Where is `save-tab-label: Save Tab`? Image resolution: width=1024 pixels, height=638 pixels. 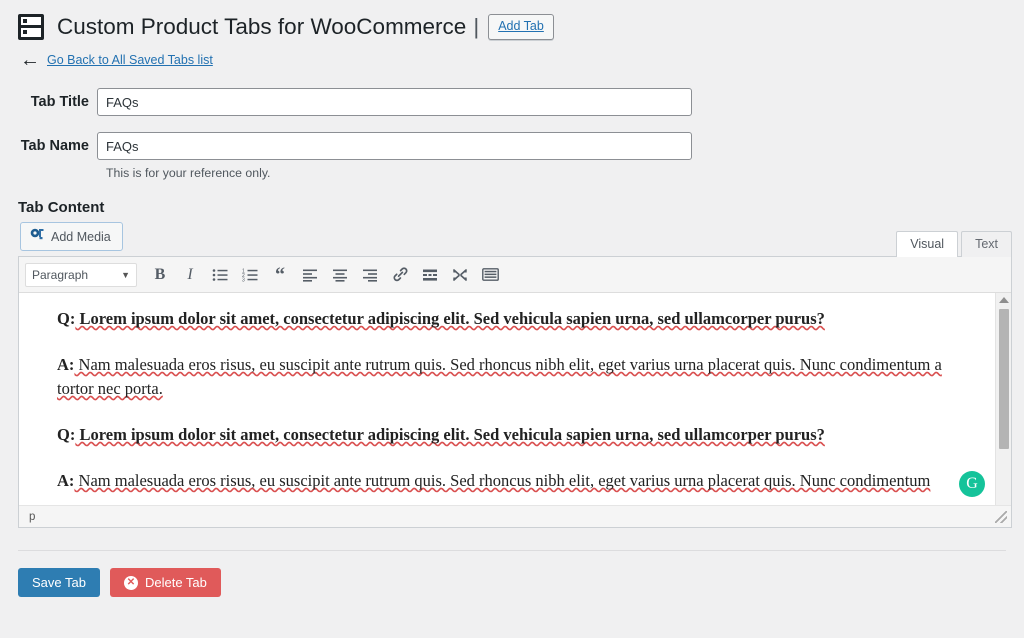
save-tab-label: Save Tab is located at coordinates (59, 582).